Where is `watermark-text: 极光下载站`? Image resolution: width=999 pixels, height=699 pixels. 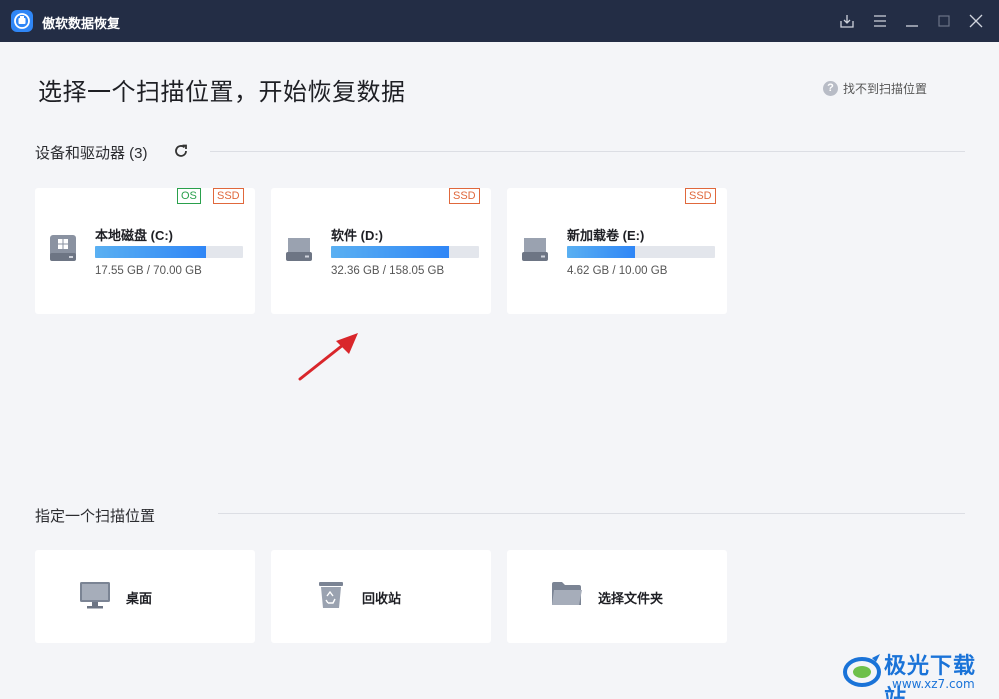
watermark-text: 极光下载站 is located at coordinates (930, 676).